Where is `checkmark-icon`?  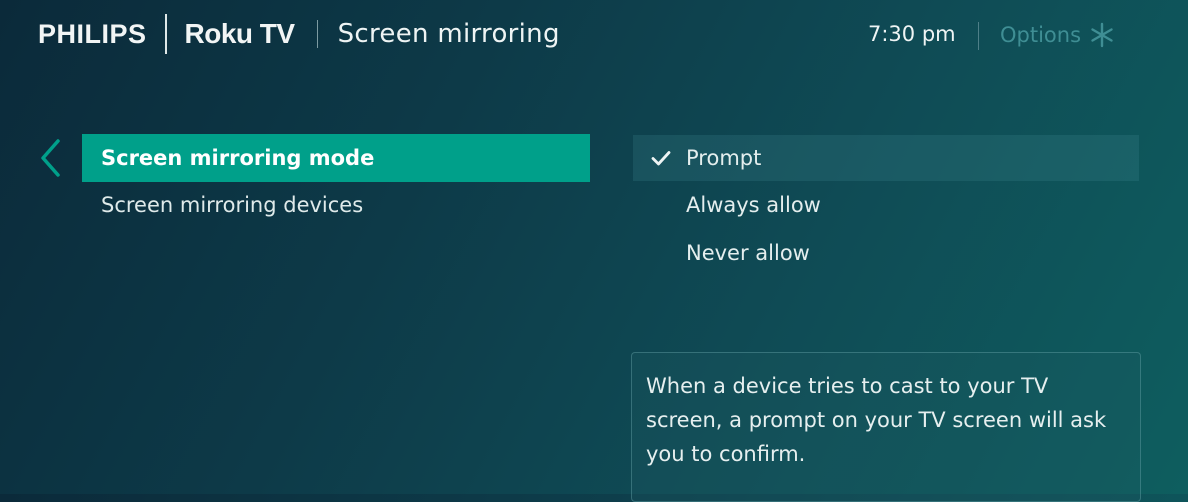 checkmark-icon is located at coordinates (661, 158).